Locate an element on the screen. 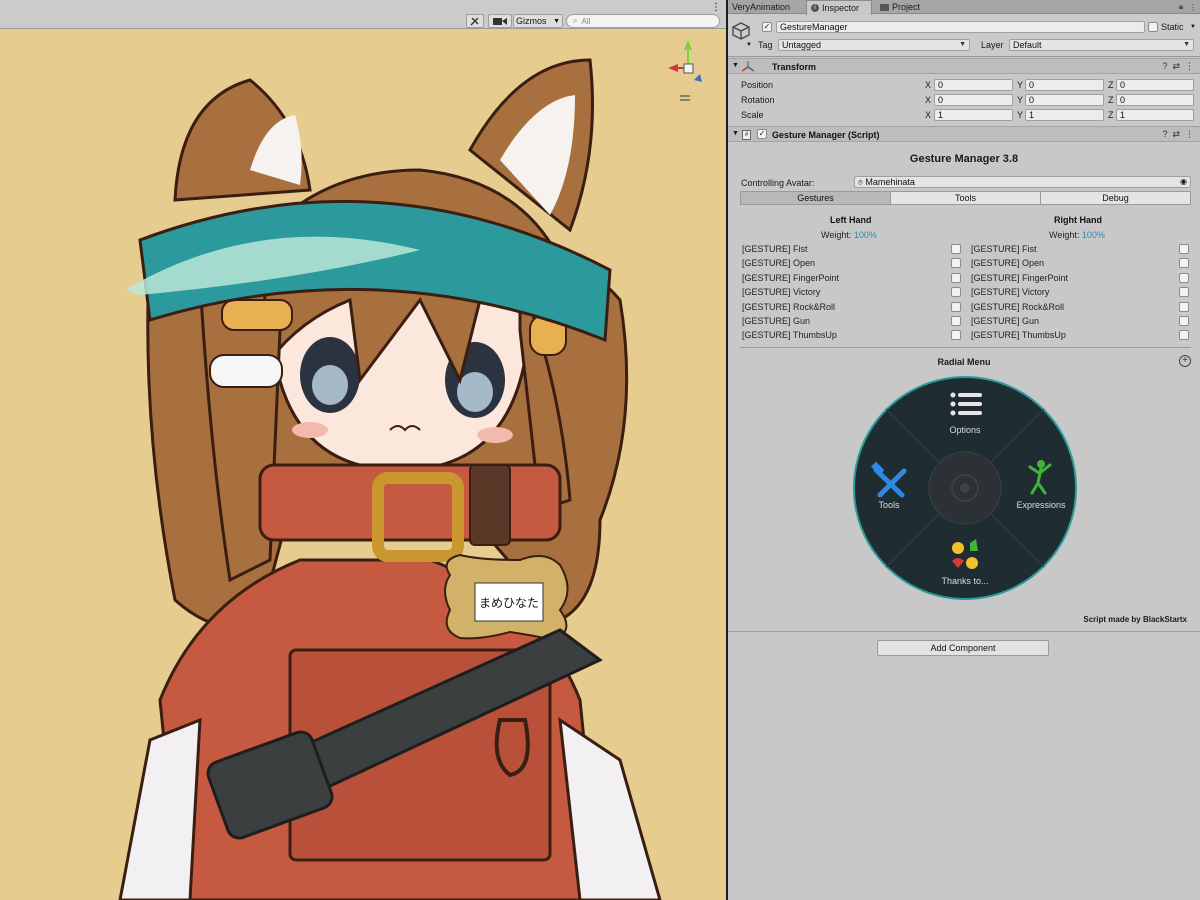  tab-veryanimation: VeryAnimation is located at coordinates (766, 7).